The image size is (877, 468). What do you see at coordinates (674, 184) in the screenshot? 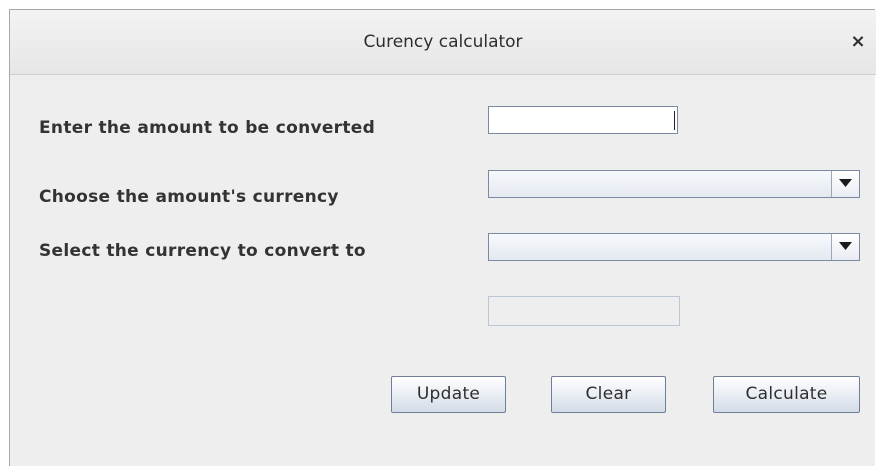
I see `from-currency-select` at bounding box center [674, 184].